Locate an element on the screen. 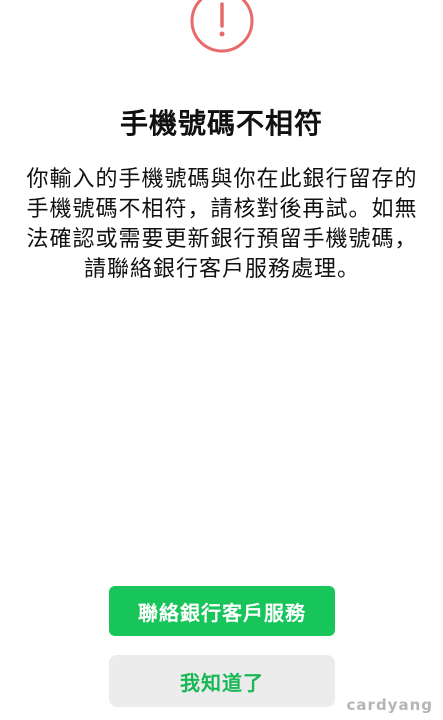 Image resolution: width=443 pixels, height=720 pixels. dialog-title: 手機號碼不相符 is located at coordinates (221, 123).